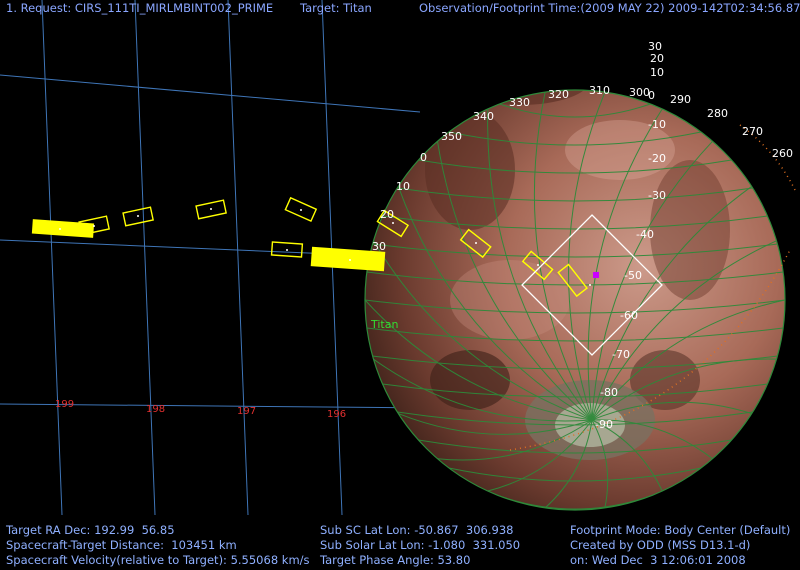  What do you see at coordinates (604, 424) in the screenshot?
I see `latitude-label: -90` at bounding box center [604, 424].